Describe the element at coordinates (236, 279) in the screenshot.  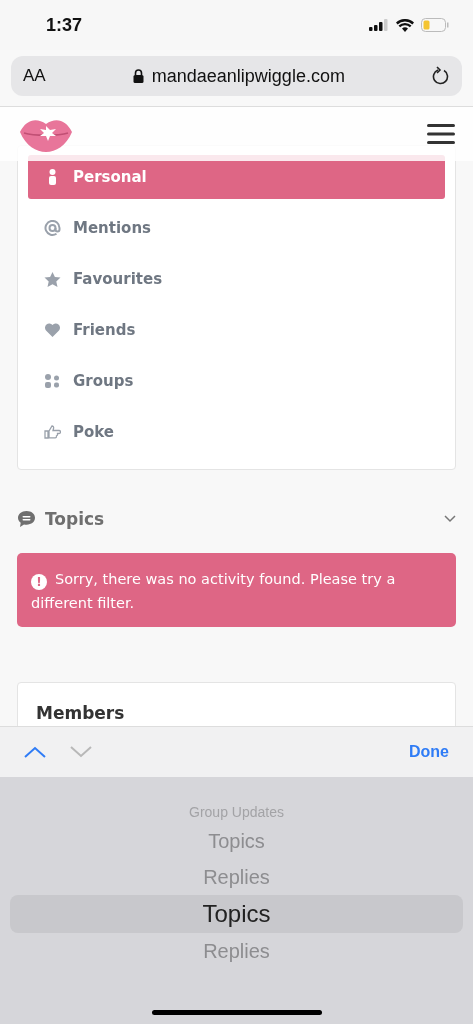
I see `nav-item: Favourites` at that location.